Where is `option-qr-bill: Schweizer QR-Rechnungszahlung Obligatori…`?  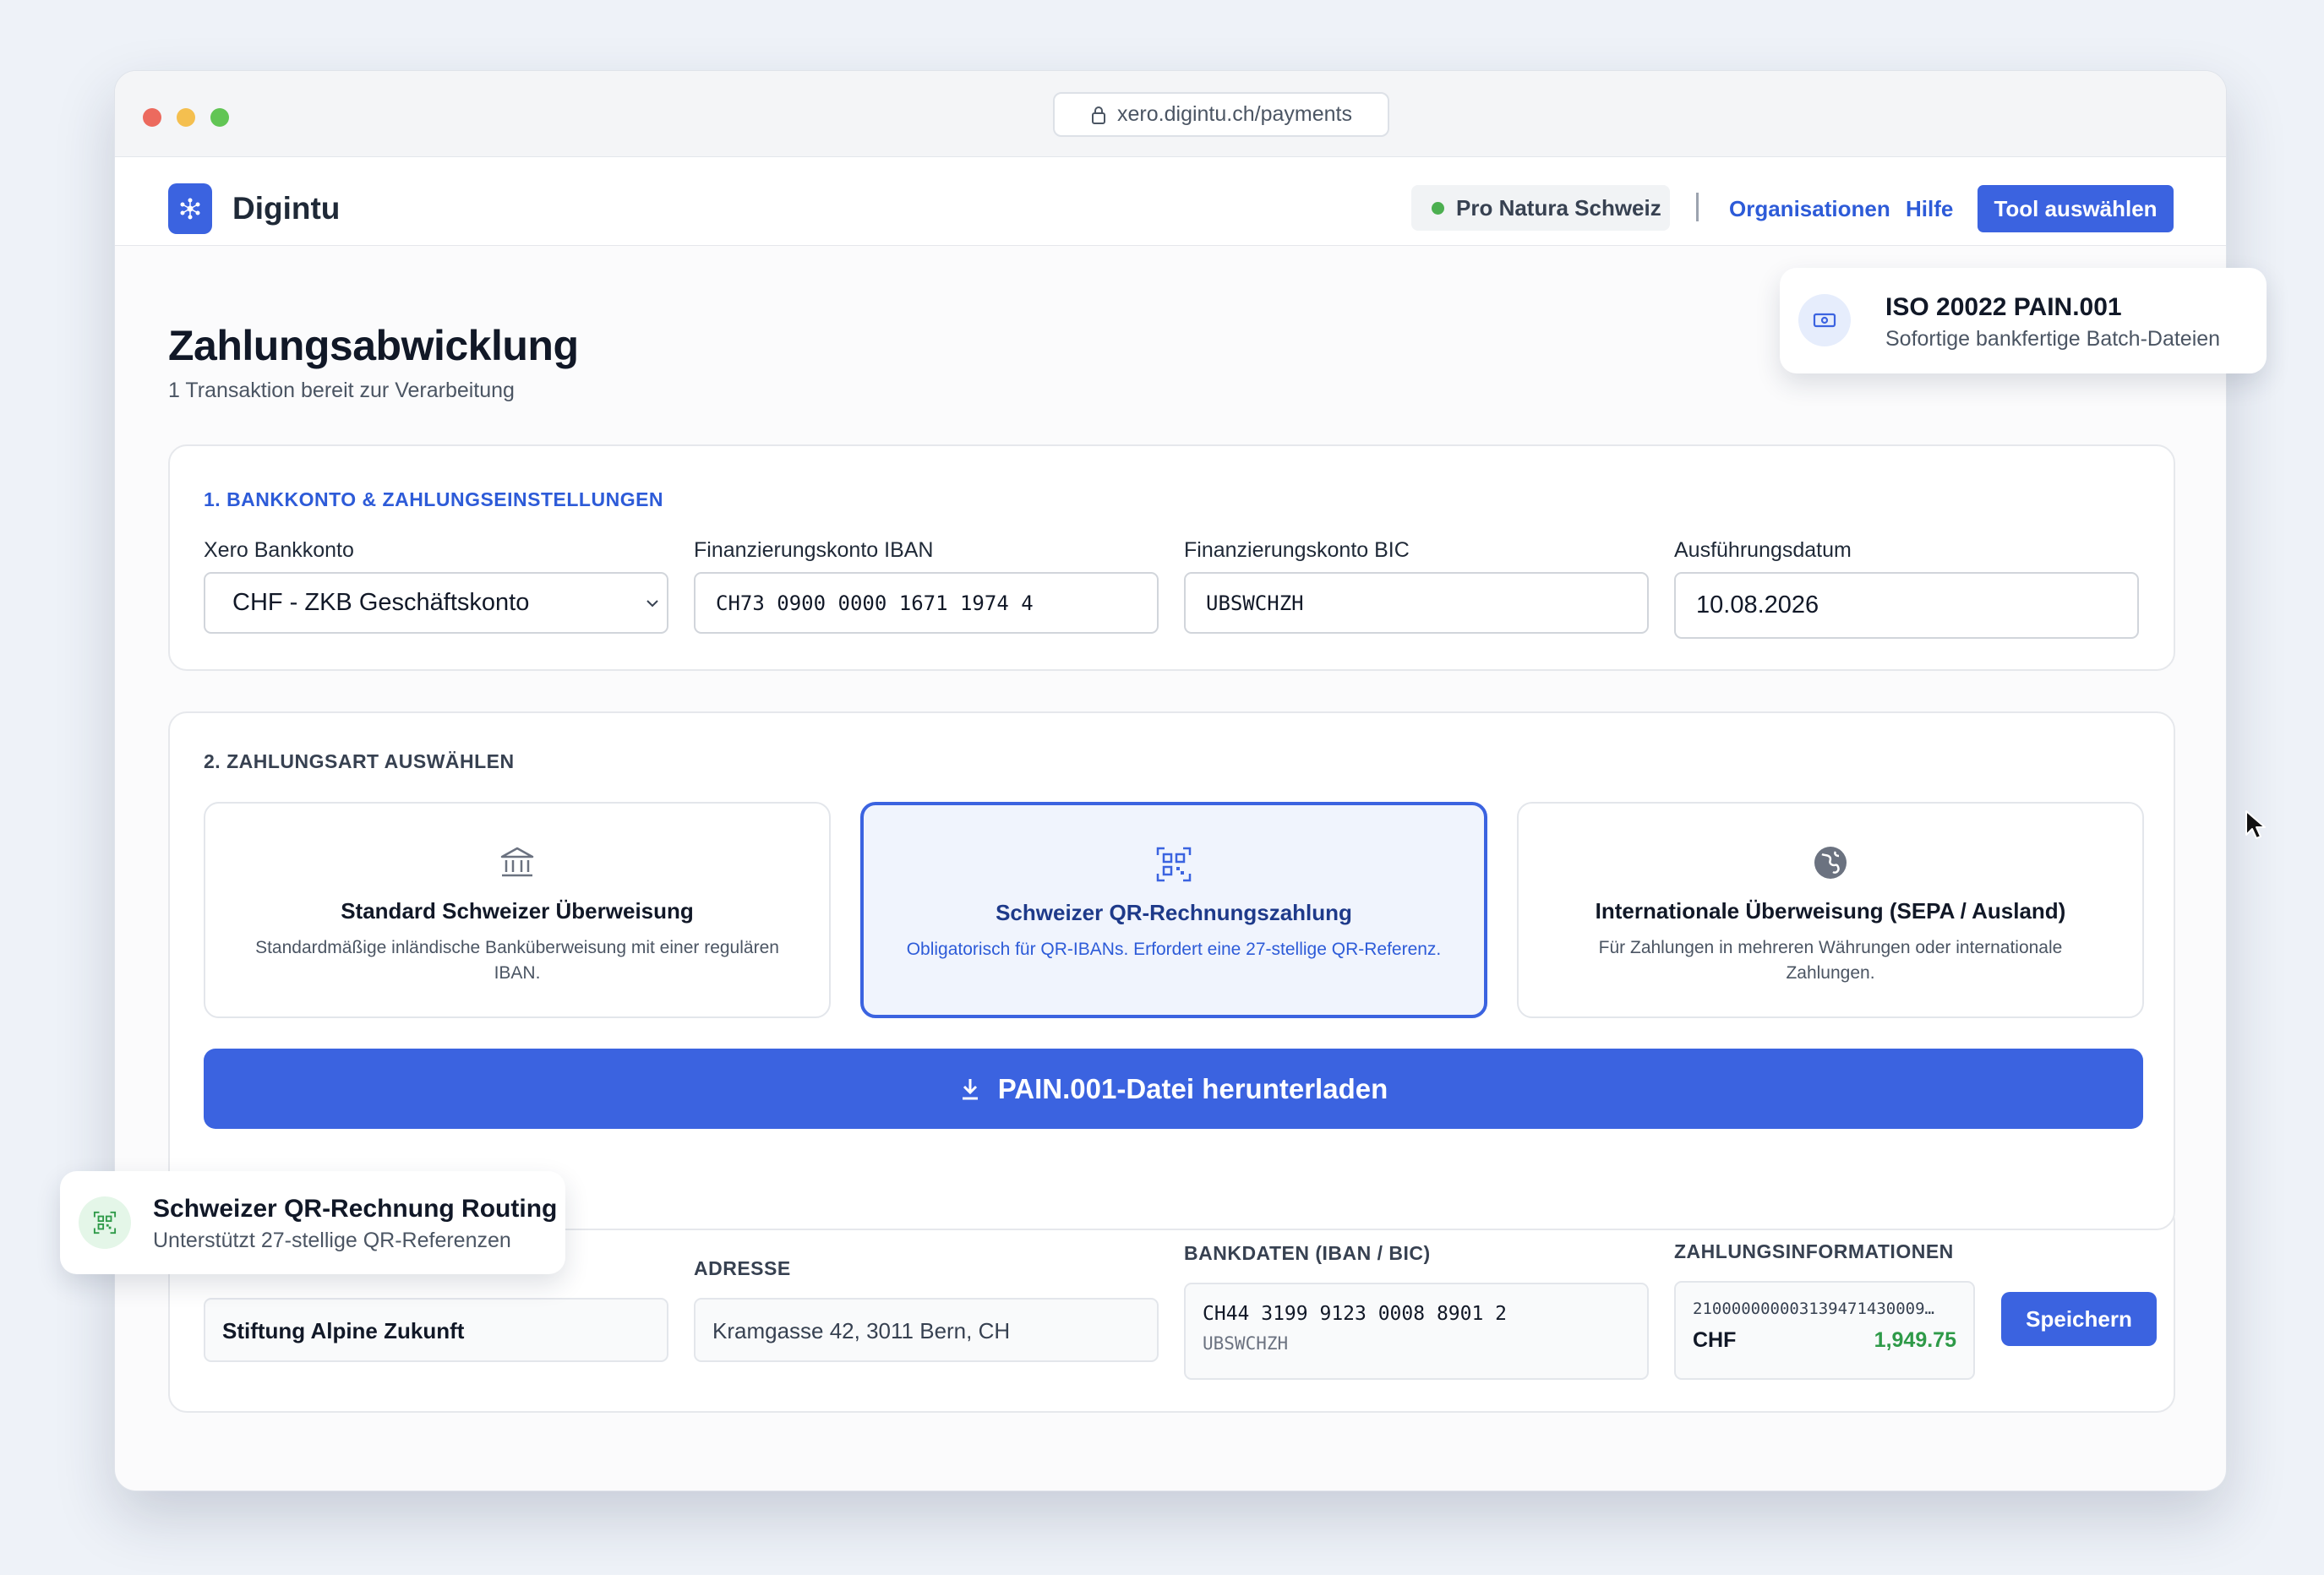 option-qr-bill: Schweizer QR-Rechnungszahlung Obligatori… is located at coordinates (1173, 910).